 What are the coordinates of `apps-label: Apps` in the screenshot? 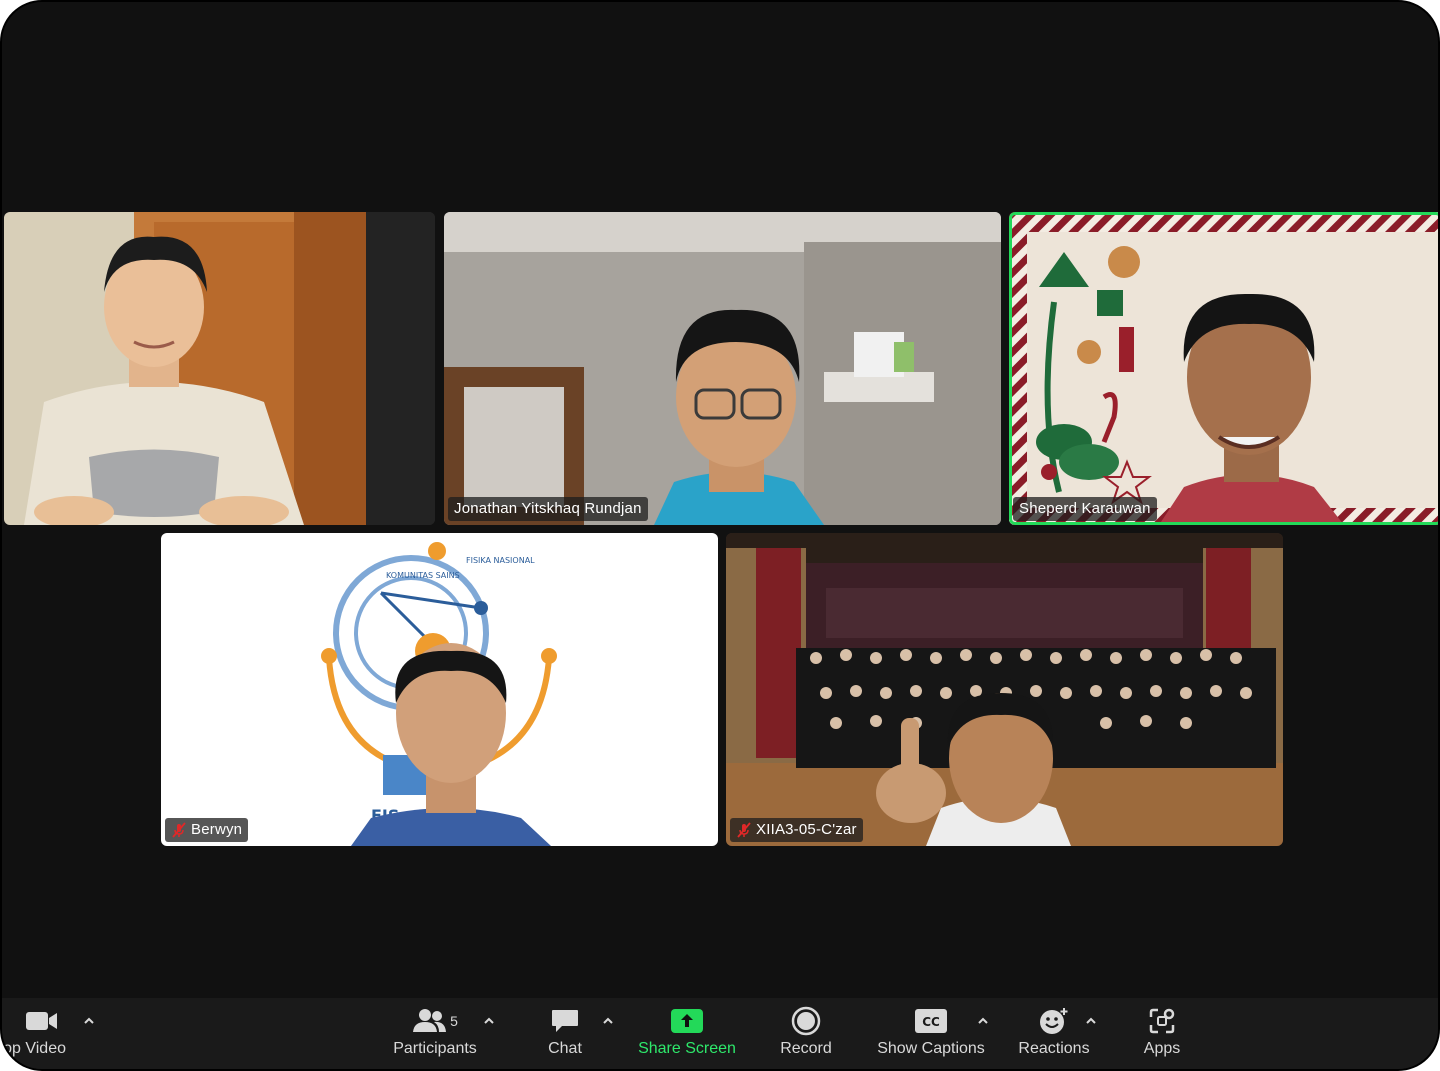 It's located at (1162, 1048).